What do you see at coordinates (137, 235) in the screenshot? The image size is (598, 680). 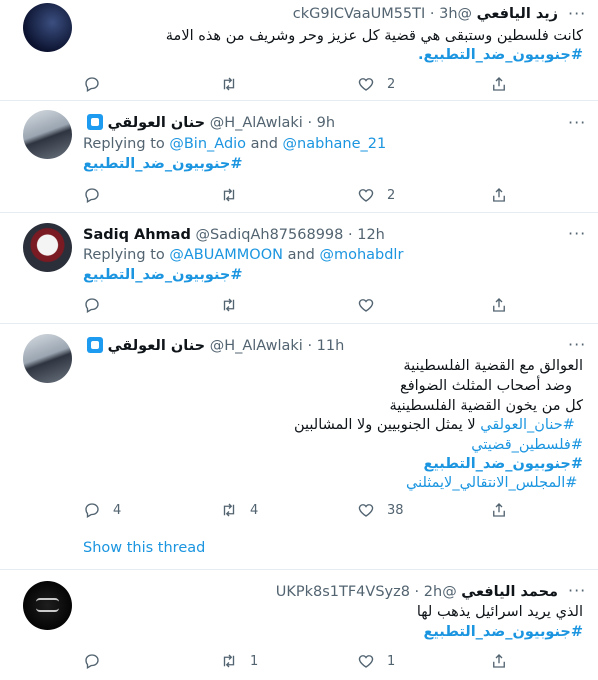 I see `display-name: Sadiq Ahmad` at bounding box center [137, 235].